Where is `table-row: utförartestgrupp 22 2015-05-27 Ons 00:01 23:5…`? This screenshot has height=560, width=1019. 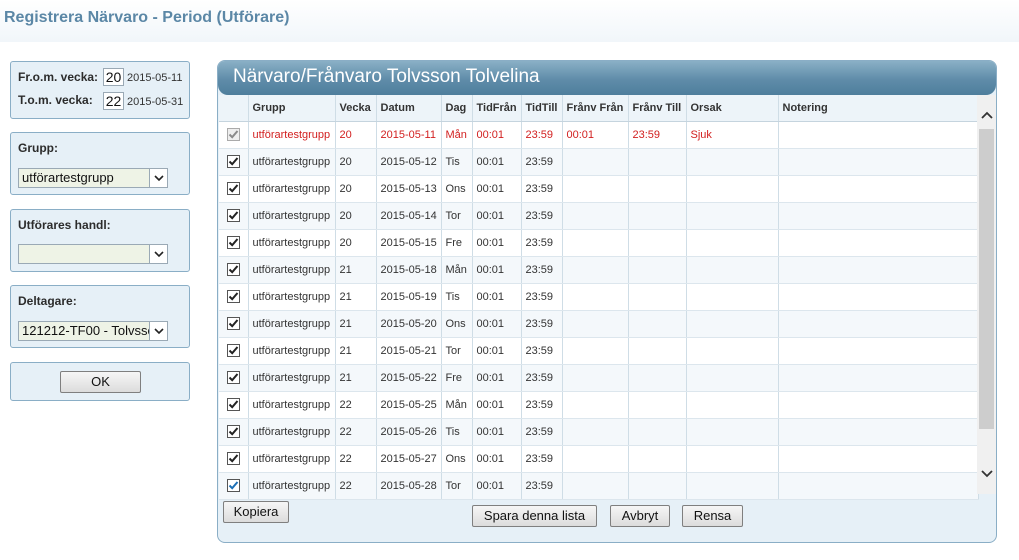
table-row: utförartestgrupp 22 2015-05-27 Ons 00:01 23:5… is located at coordinates (599, 459).